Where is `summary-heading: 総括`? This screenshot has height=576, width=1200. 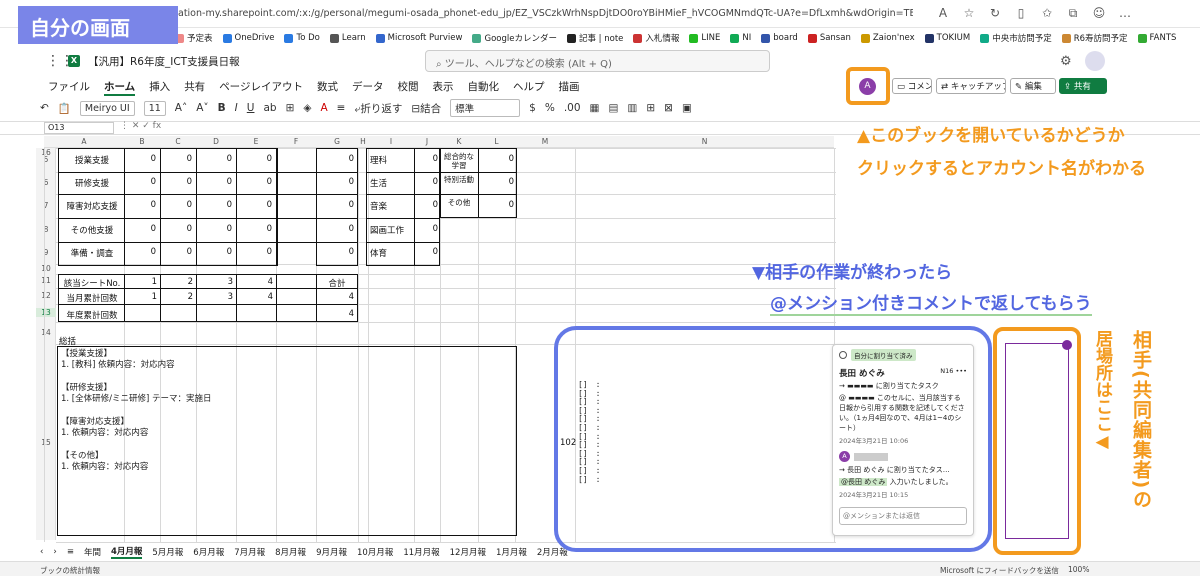 summary-heading: 総括 is located at coordinates (68, 342).